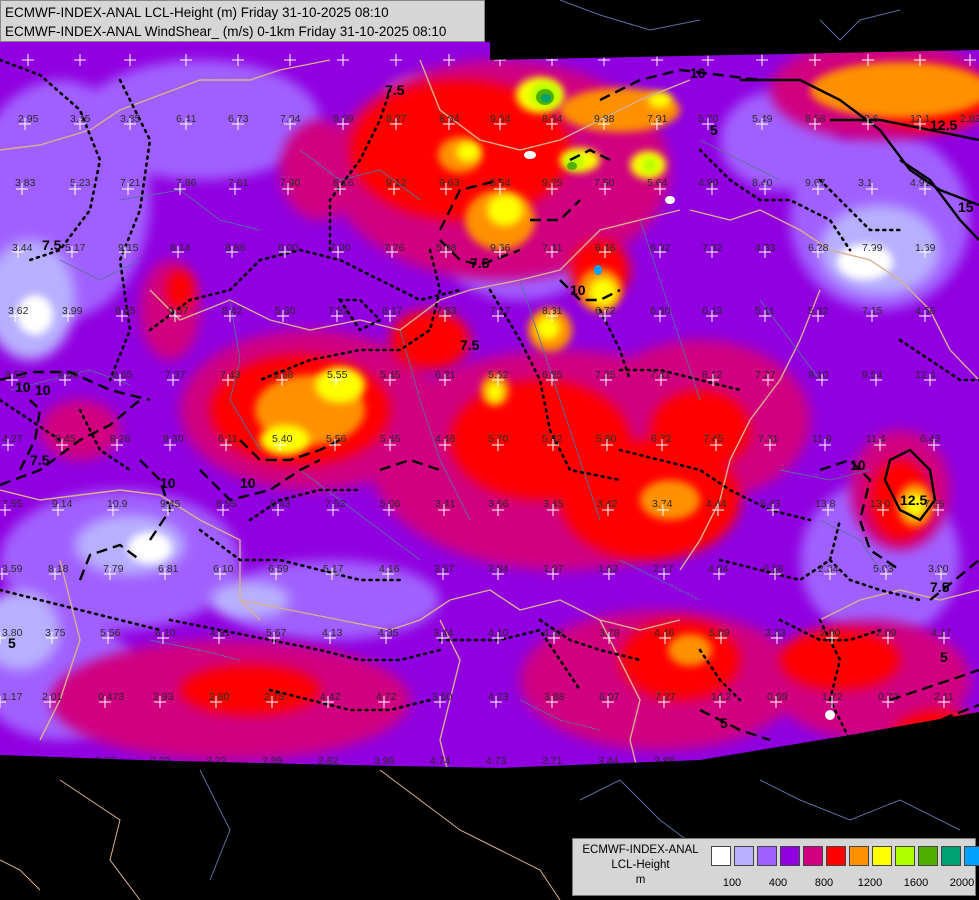 Image resolution: width=979 pixels, height=900 pixels. Describe the element at coordinates (775, 633) in the screenshot. I see `grid-value-label: 3.33` at that location.